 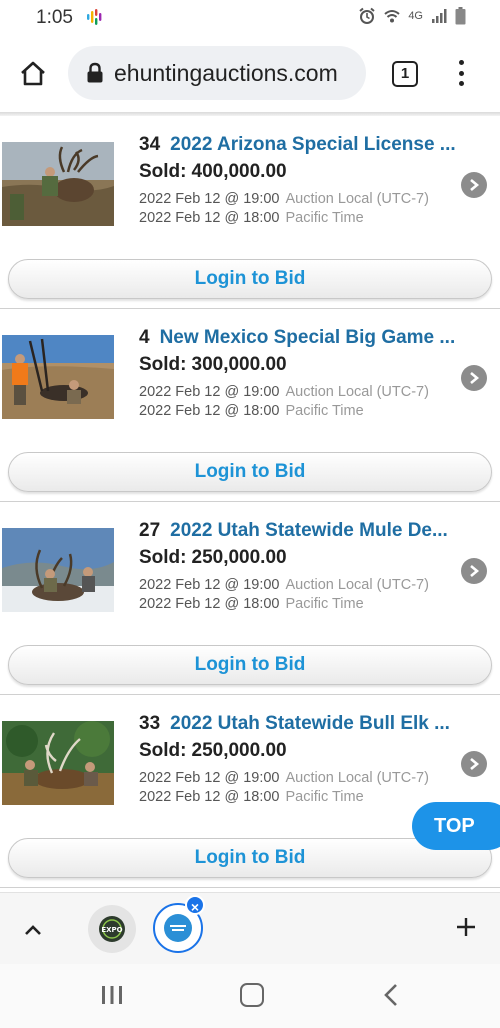 I want to click on alarm-icon, so click(x=367, y=15).